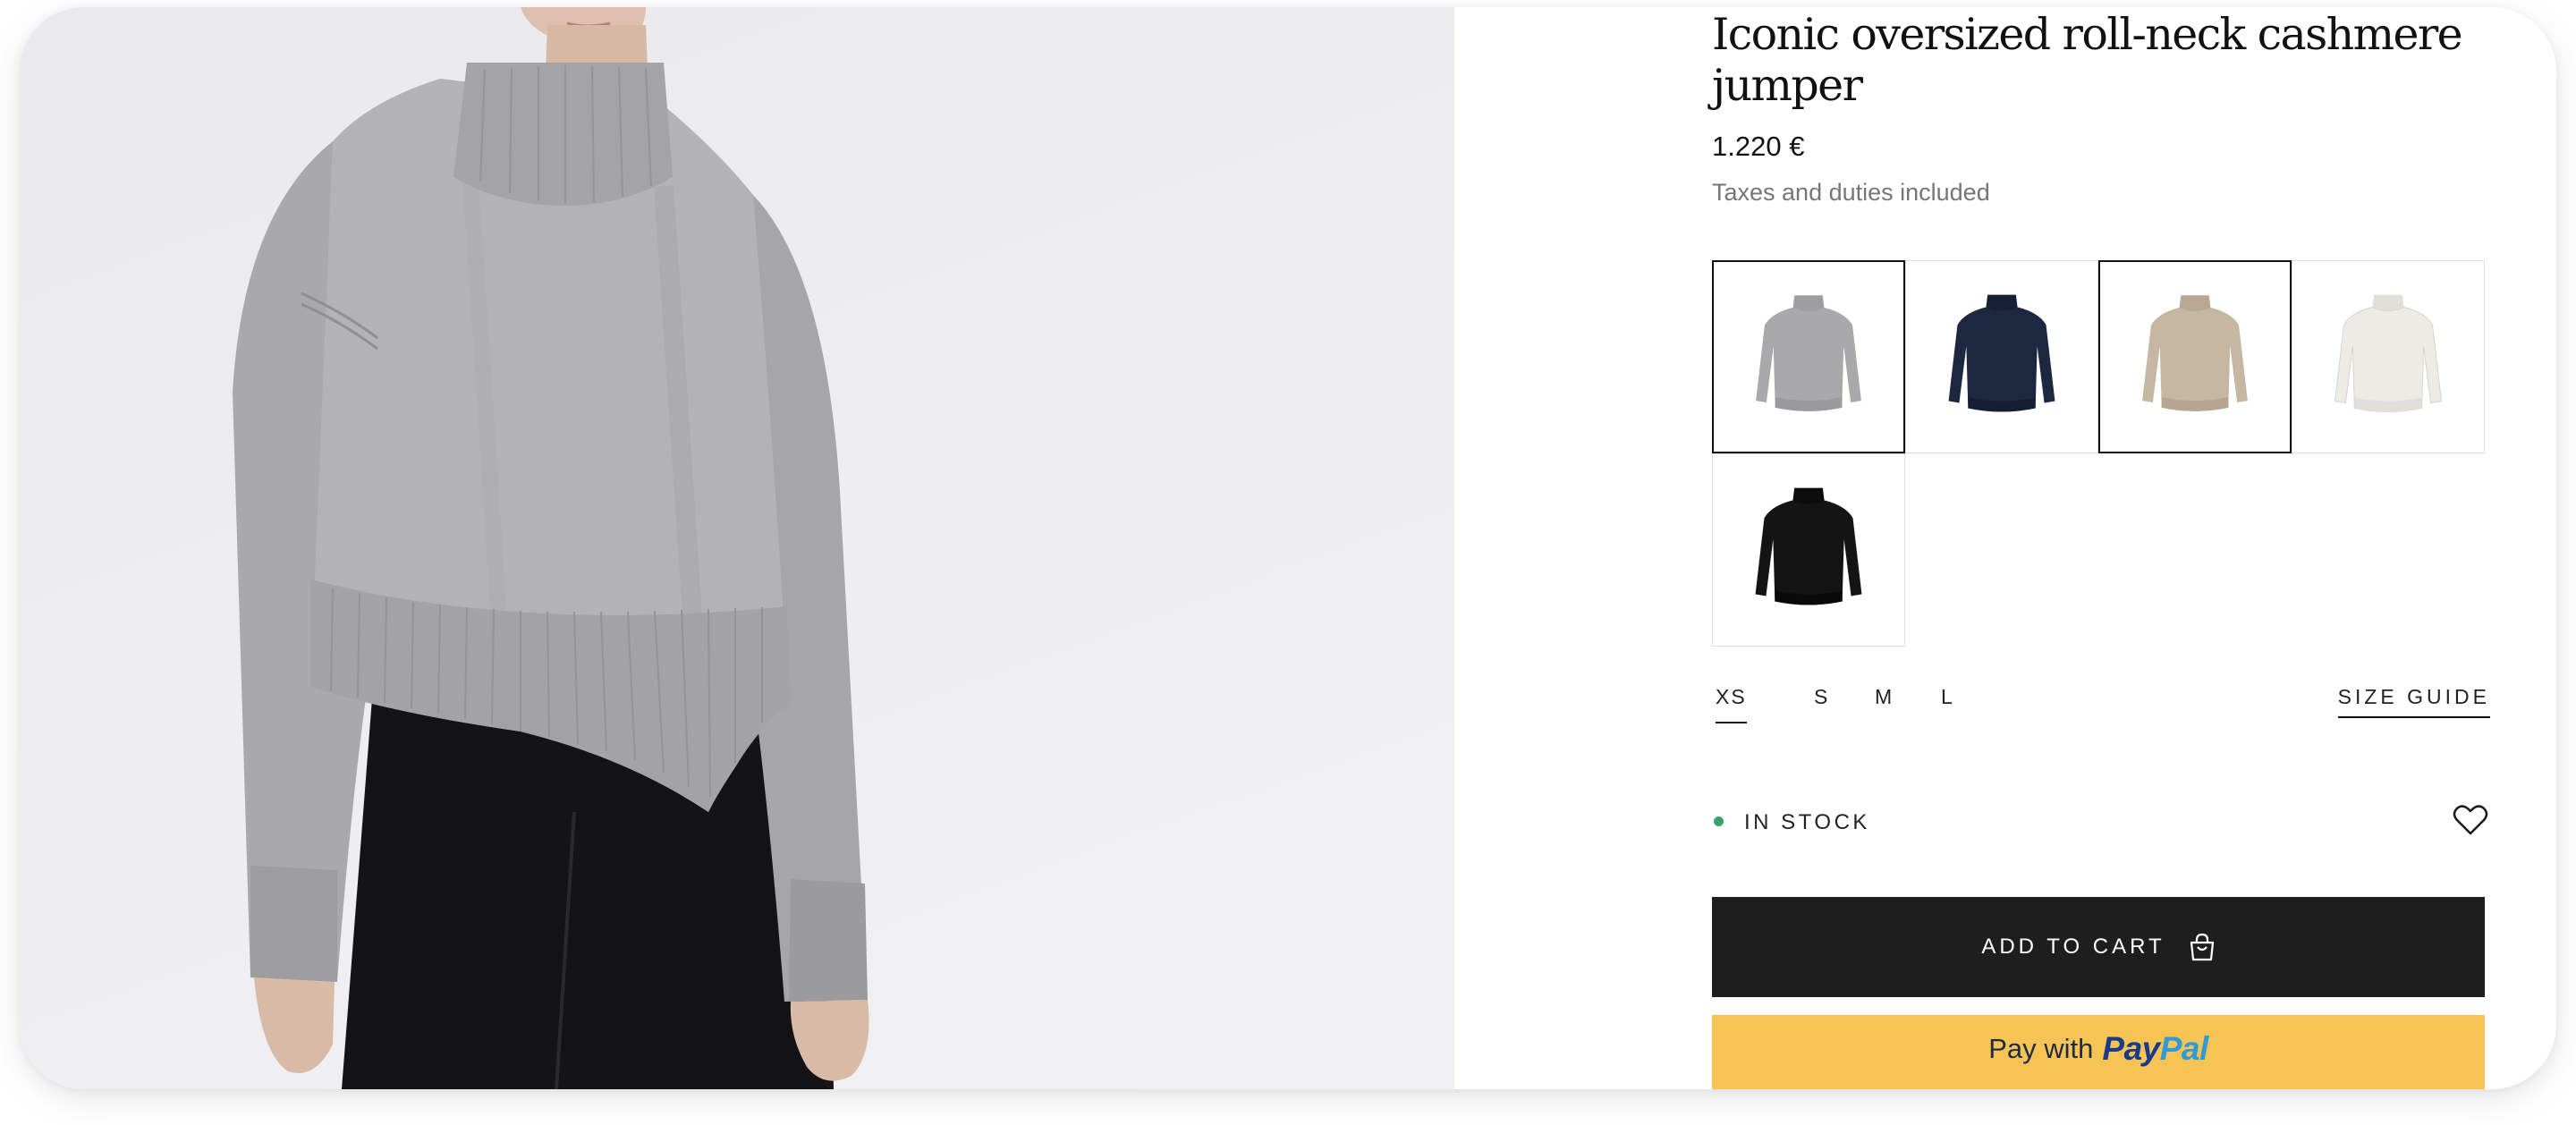 The height and width of the screenshot is (1125, 2576). Describe the element at coordinates (1808, 546) in the screenshot. I see `black-jumper-thumbnail` at that location.